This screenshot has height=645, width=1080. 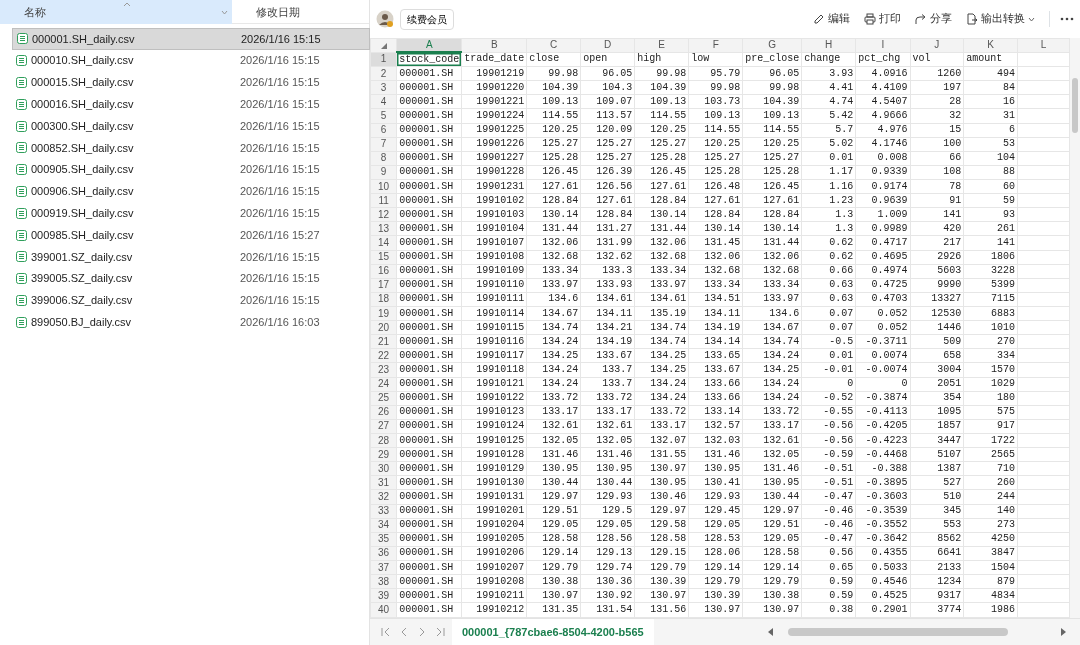 What do you see at coordinates (772, 525) in the screenshot?
I see `table-cell: 129.51` at bounding box center [772, 525].